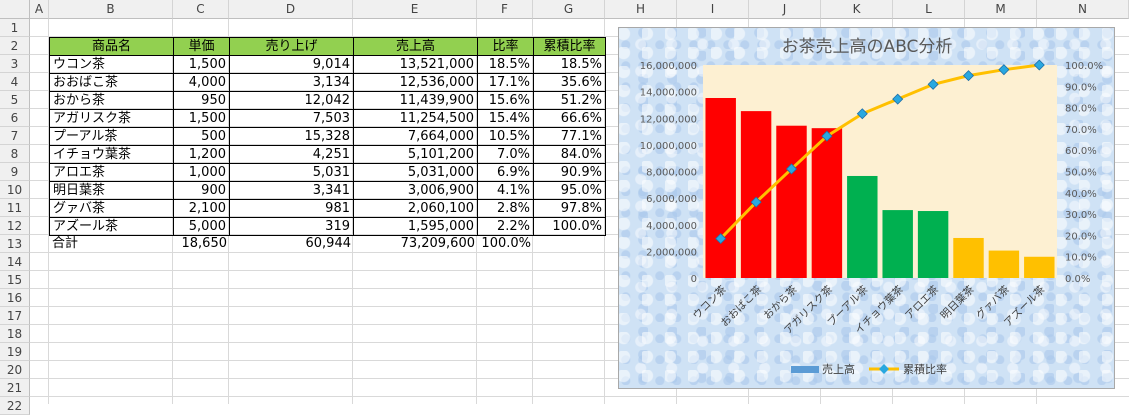  I want to click on table-cell: 13,521,000, so click(415, 64).